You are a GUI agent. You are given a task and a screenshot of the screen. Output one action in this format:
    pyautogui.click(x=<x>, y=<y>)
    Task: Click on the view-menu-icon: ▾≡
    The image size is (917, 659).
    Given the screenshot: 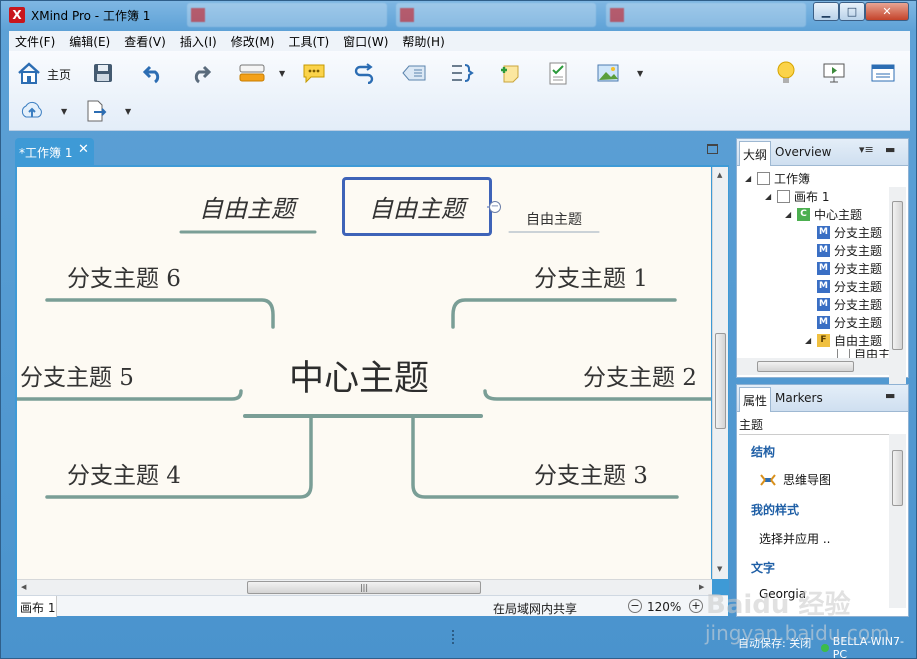 What is the action you would take?
    pyautogui.click(x=866, y=149)
    